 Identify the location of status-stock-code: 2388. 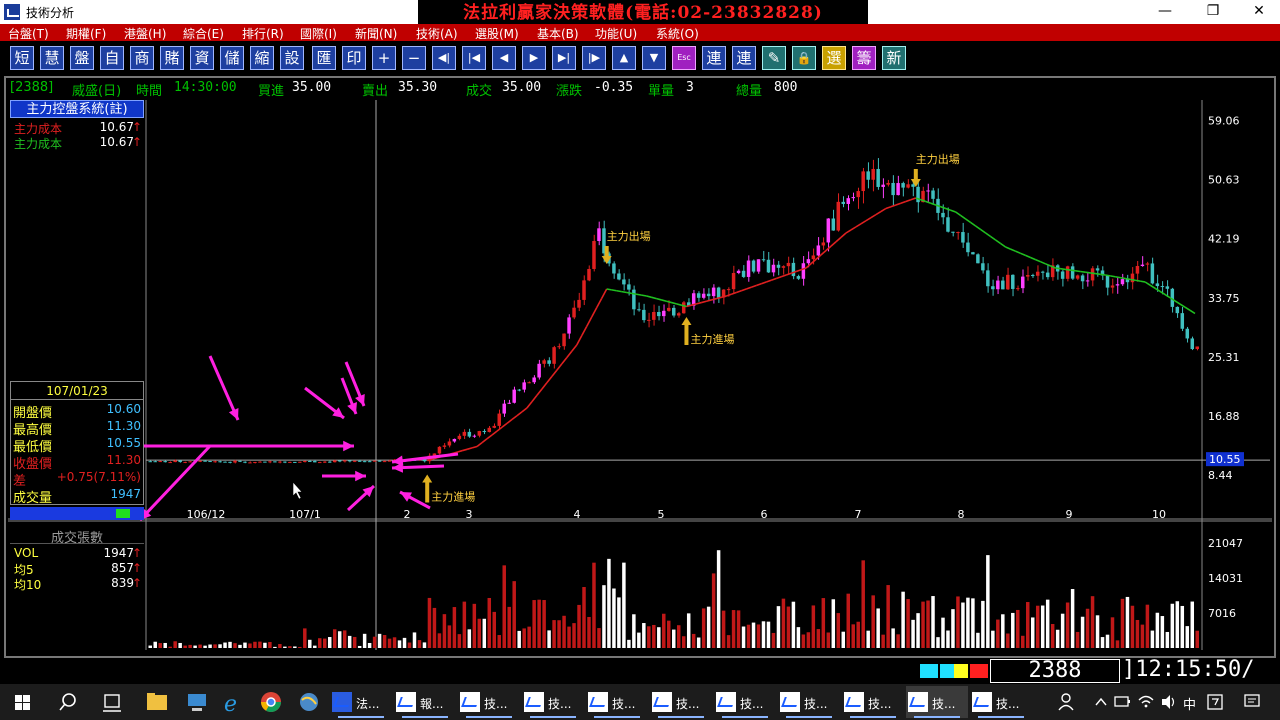
(1055, 671).